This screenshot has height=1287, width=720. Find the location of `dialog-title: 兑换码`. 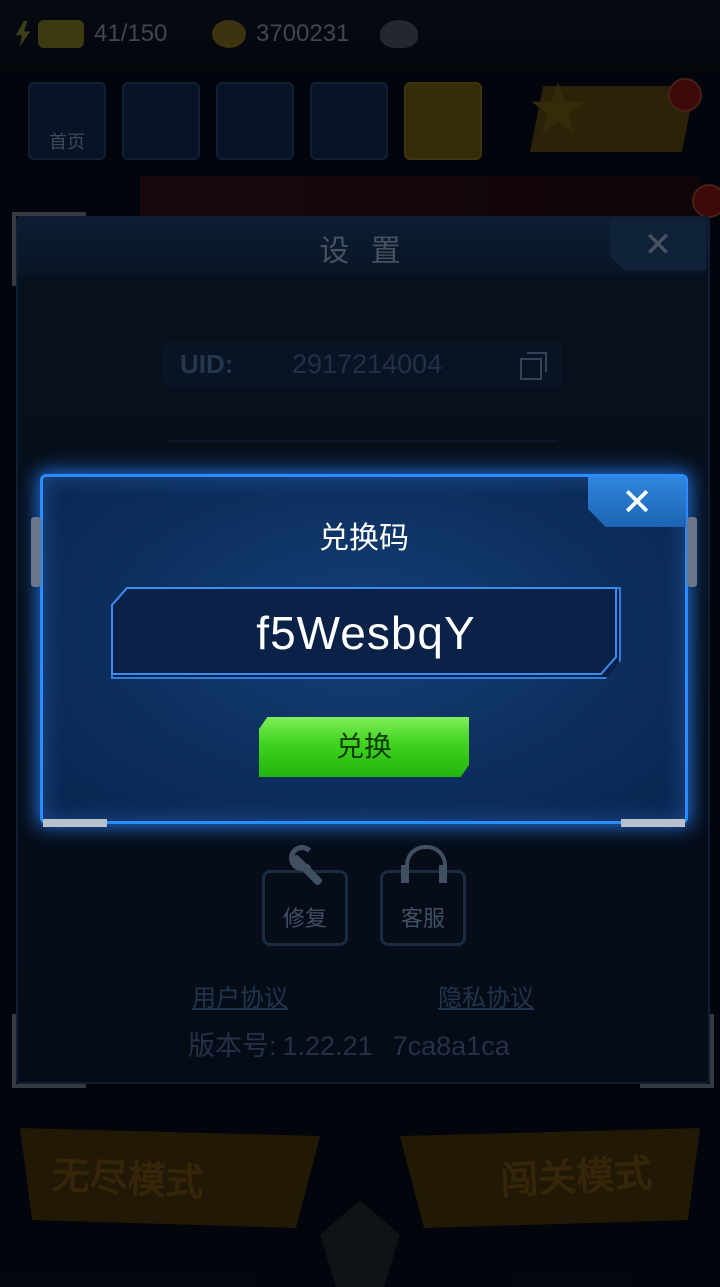

dialog-title: 兑换码 is located at coordinates (364, 538).